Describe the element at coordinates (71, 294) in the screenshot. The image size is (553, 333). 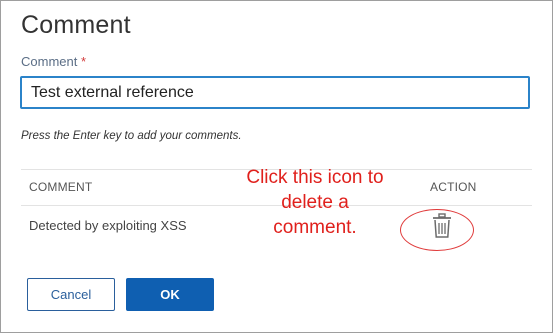
I see `cancel-button: Cancel` at that location.